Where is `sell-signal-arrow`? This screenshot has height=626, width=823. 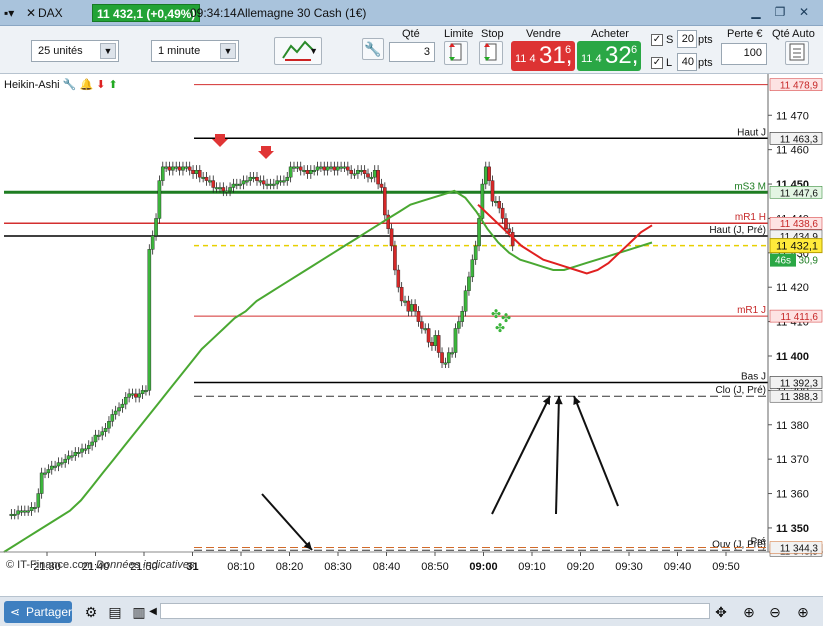 sell-signal-arrow is located at coordinates (266, 152).